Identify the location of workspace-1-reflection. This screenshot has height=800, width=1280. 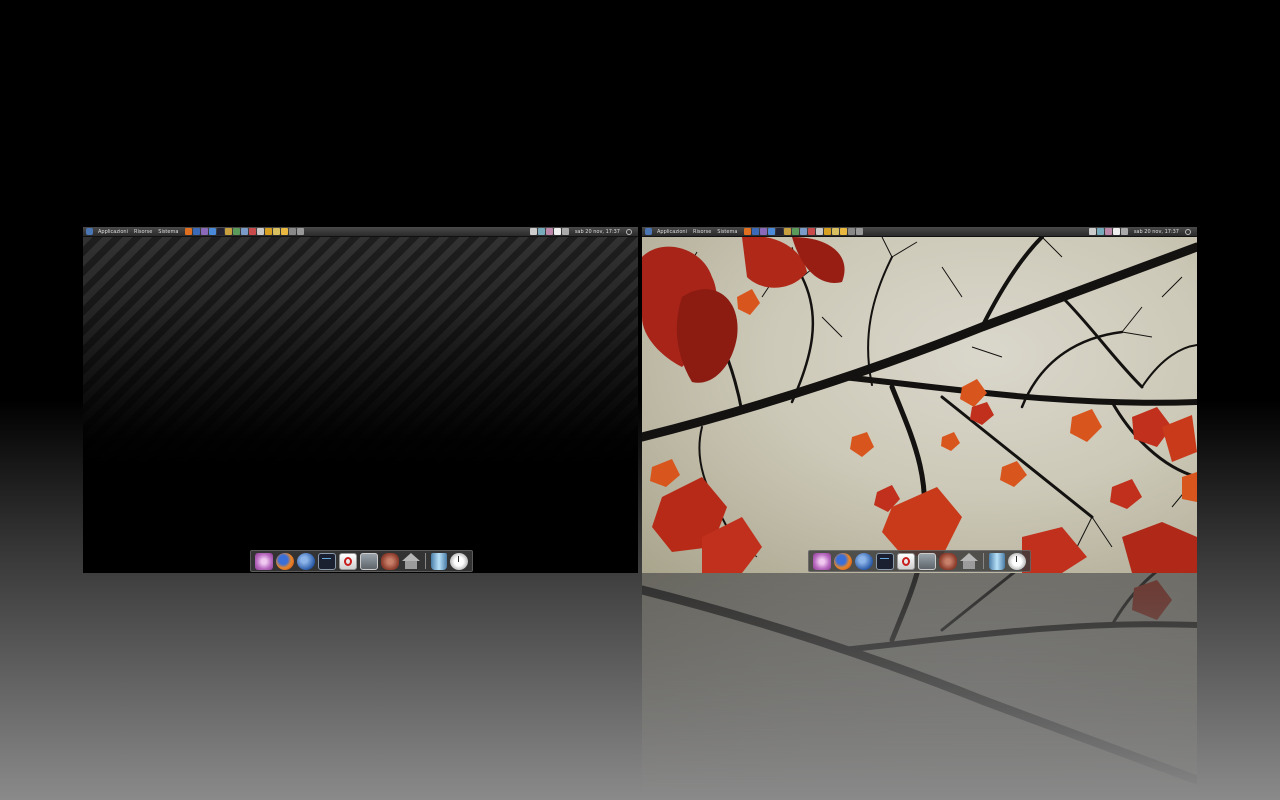
(360, 593).